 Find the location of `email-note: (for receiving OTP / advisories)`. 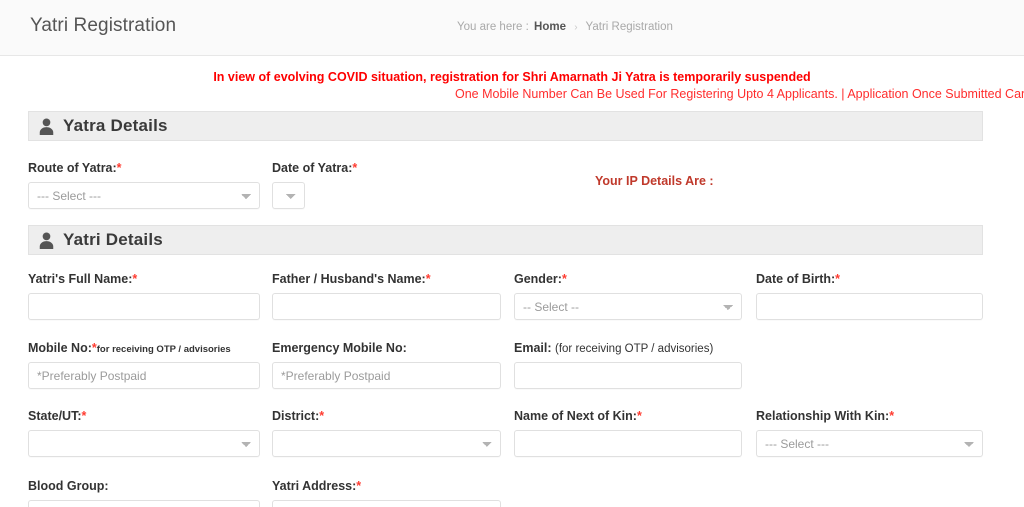

email-note: (for receiving OTP / advisories) is located at coordinates (634, 349).